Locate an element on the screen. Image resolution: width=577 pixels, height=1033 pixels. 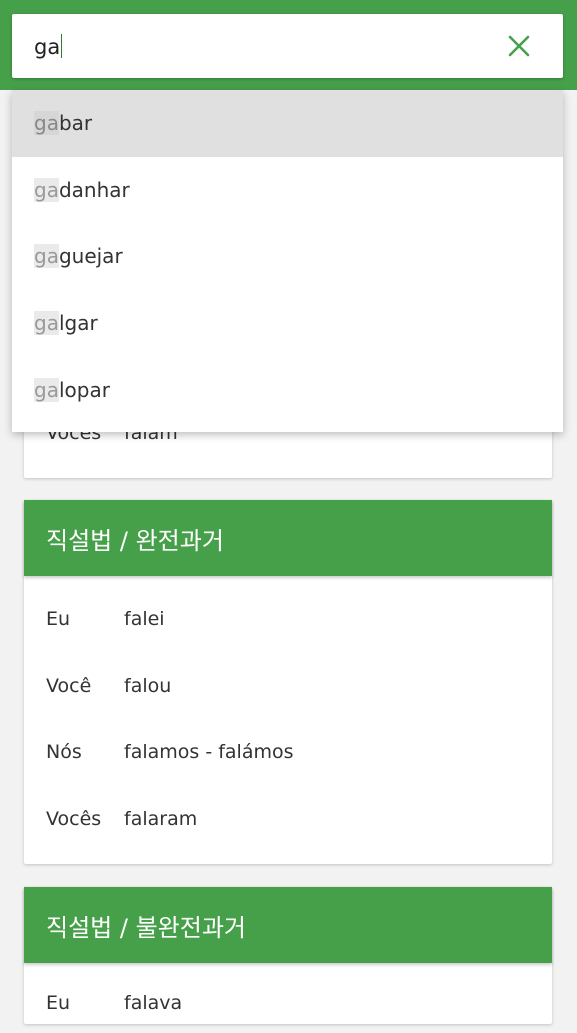
suggestion-rest: lopar is located at coordinates (84, 389).